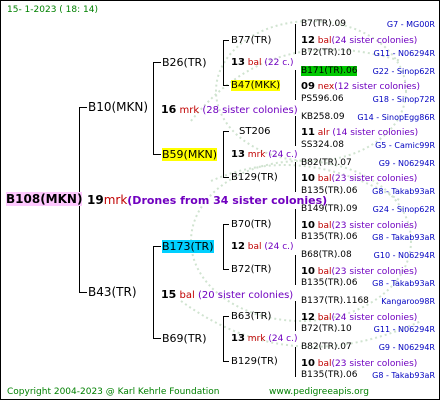 The width and height of the screenshot is (440, 400). Describe the element at coordinates (326, 347) in the screenshot. I see `gen4-left-14: B82(TR).07` at that location.